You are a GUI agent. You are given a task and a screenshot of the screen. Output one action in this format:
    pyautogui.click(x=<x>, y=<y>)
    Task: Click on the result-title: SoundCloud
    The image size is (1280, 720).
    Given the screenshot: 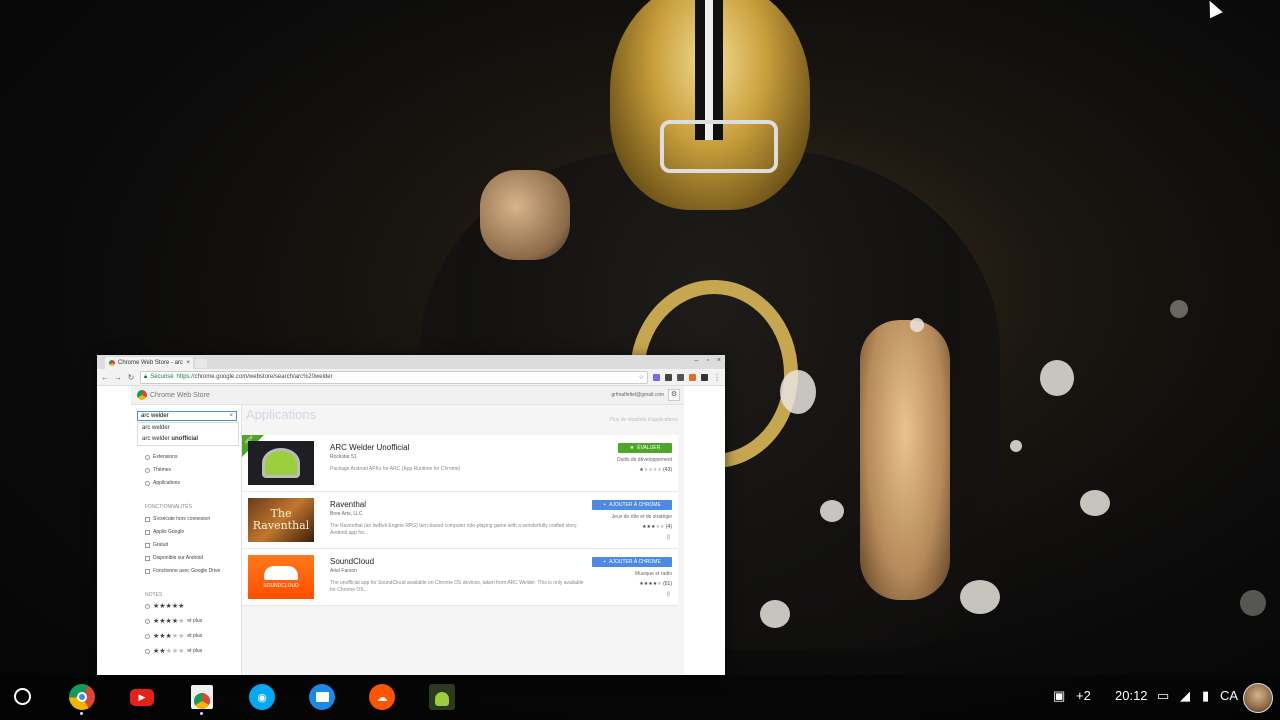 What is the action you would take?
    pyautogui.click(x=352, y=561)
    